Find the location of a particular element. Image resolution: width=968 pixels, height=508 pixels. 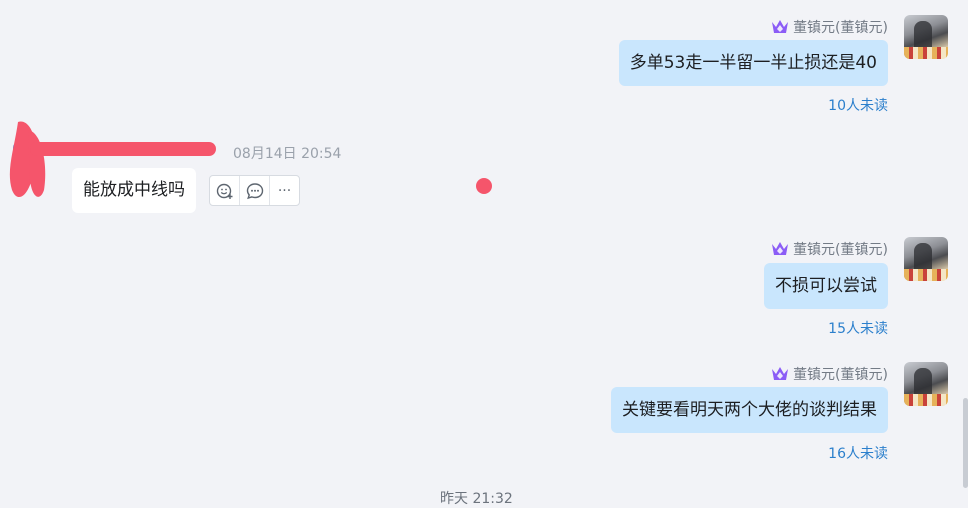

red-dot-marker is located at coordinates (484, 186).